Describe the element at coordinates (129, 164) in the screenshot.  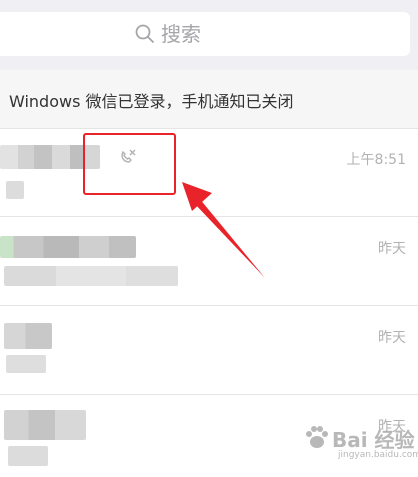
I see `highlight-box` at that location.